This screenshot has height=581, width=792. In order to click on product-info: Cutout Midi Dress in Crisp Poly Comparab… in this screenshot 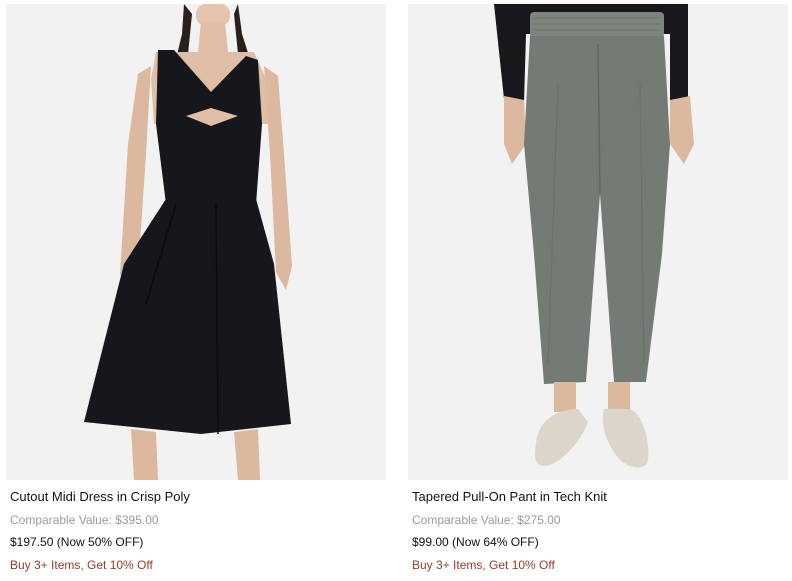, I will do `click(196, 530)`.